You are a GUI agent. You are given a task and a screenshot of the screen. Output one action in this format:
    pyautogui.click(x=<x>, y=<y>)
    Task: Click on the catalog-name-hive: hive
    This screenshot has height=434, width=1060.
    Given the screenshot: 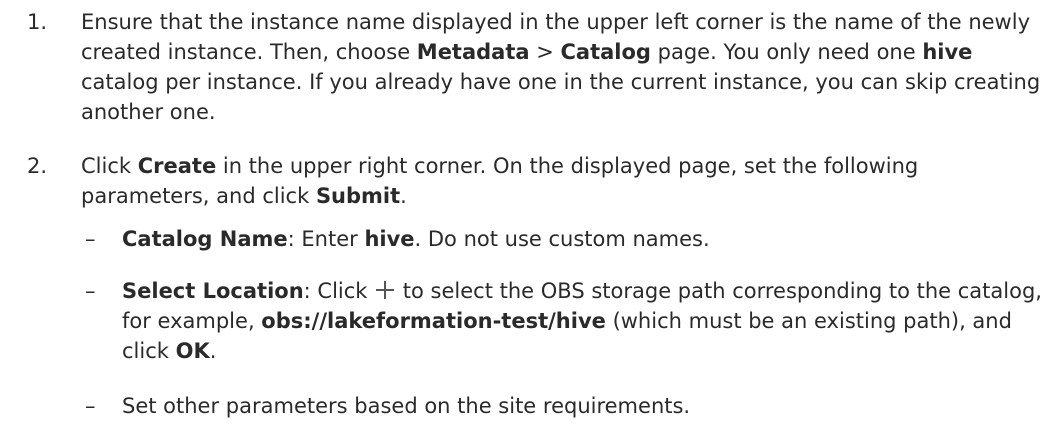 What is the action you would take?
    pyautogui.click(x=947, y=52)
    